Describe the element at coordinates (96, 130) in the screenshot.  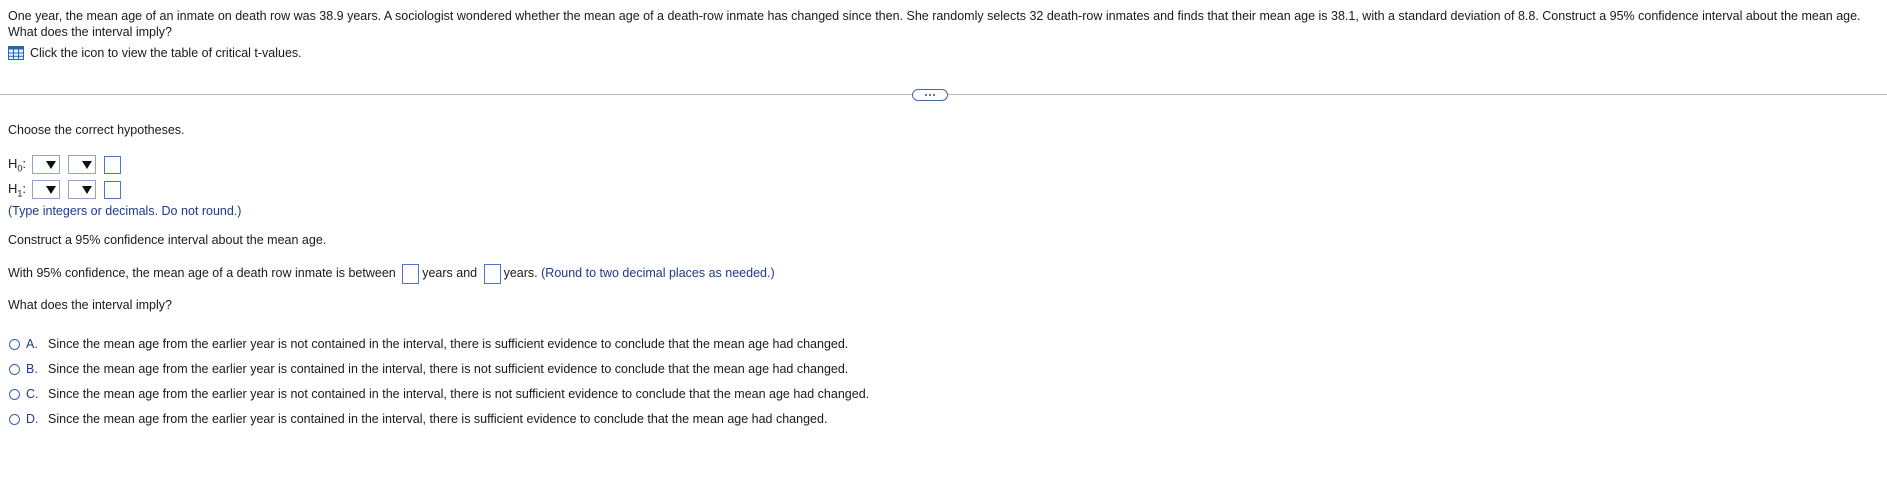
I see `hypotheses-prompt: Choose the correct hypotheses.` at that location.